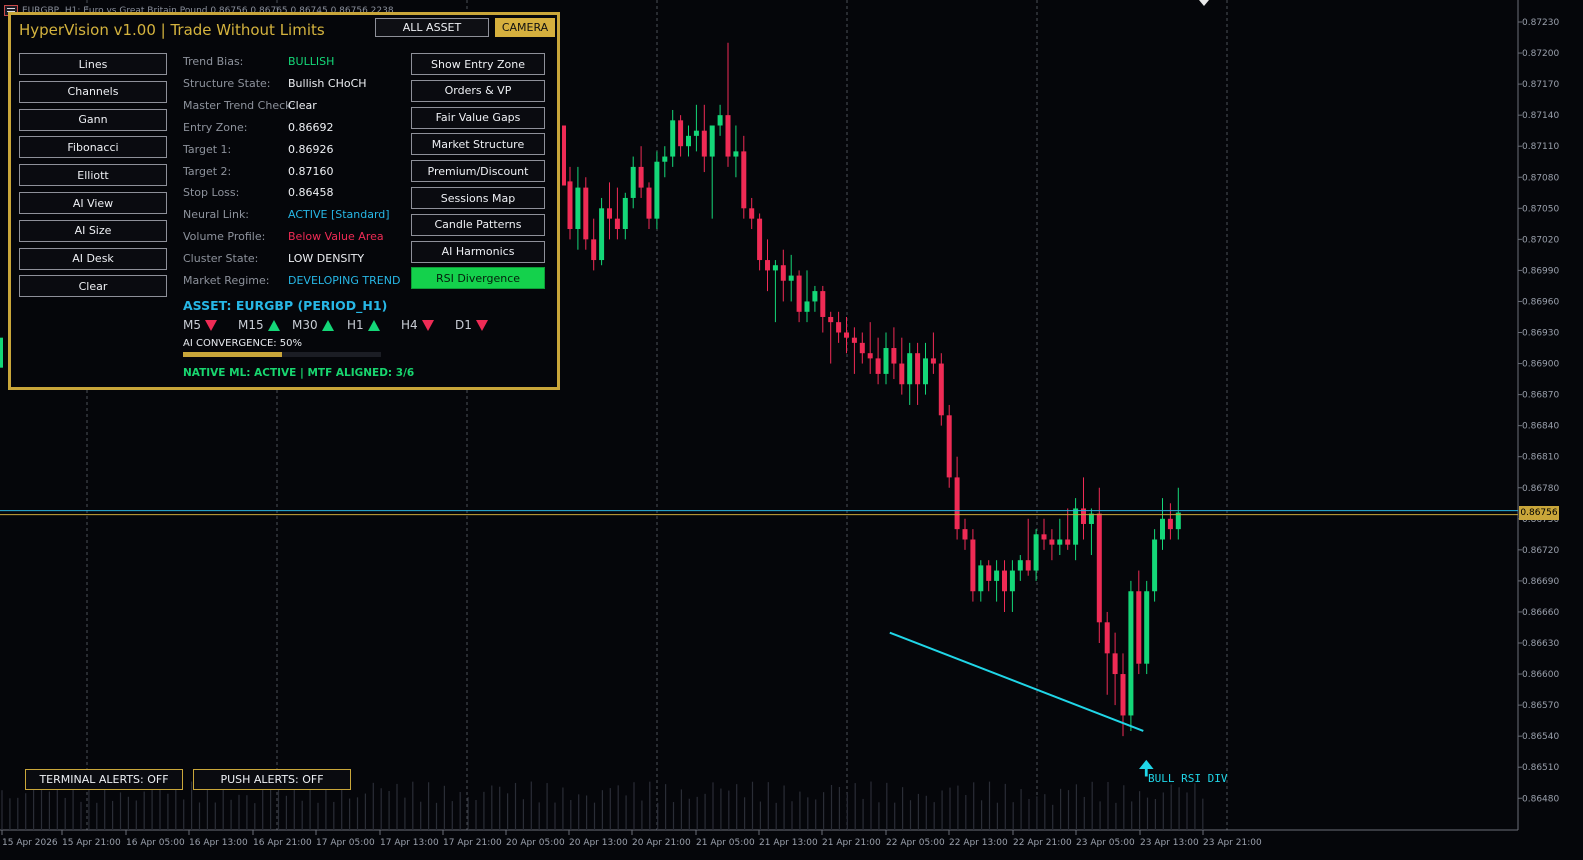 Image resolution: width=1583 pixels, height=860 pixels. Describe the element at coordinates (93, 258) in the screenshot. I see `button-ai-desk: AI Desk` at that location.